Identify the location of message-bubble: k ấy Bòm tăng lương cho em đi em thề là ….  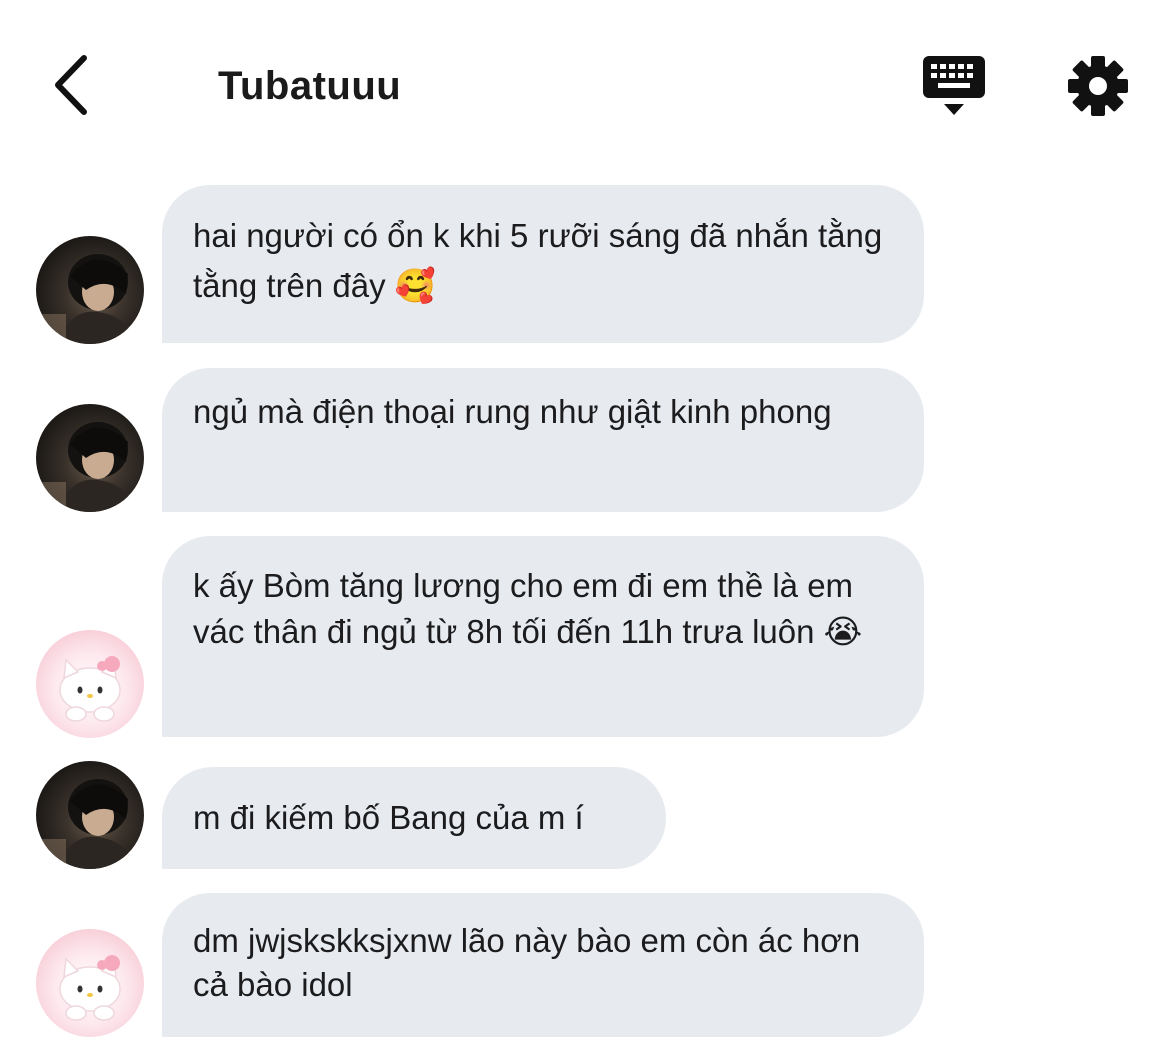
(543, 636).